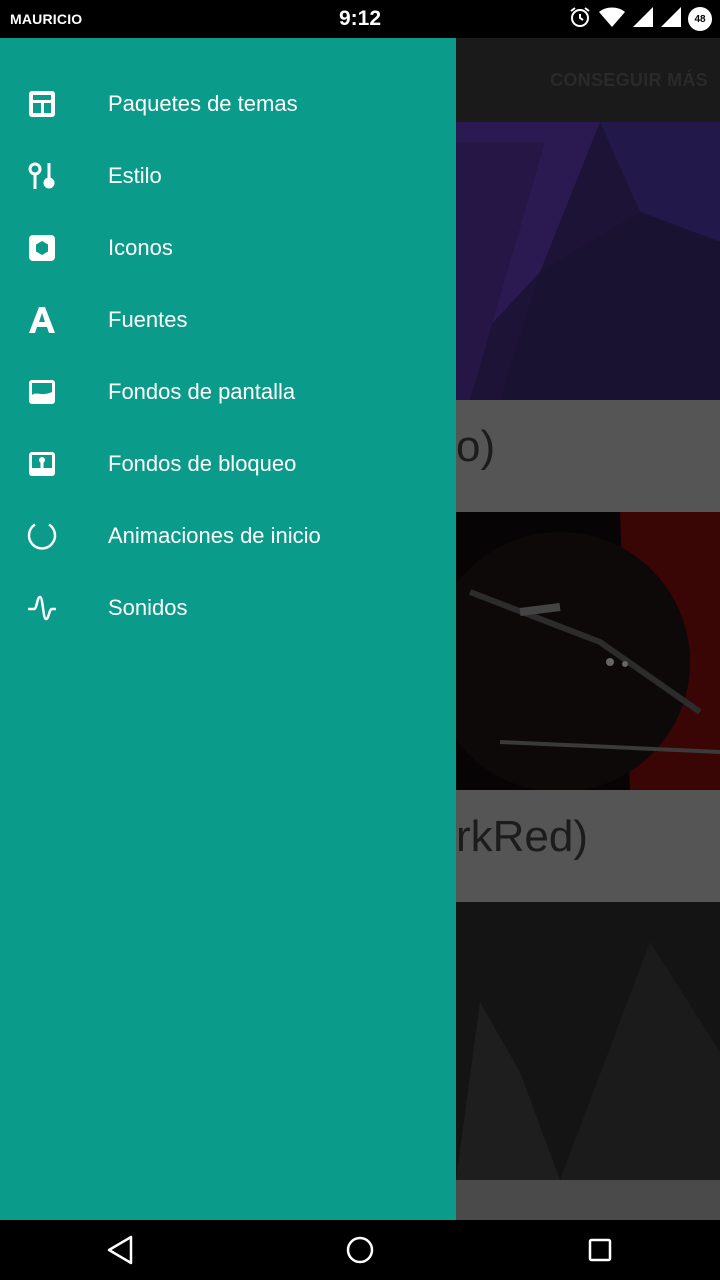 The image size is (720, 1280). I want to click on icons-icon, so click(42, 248).